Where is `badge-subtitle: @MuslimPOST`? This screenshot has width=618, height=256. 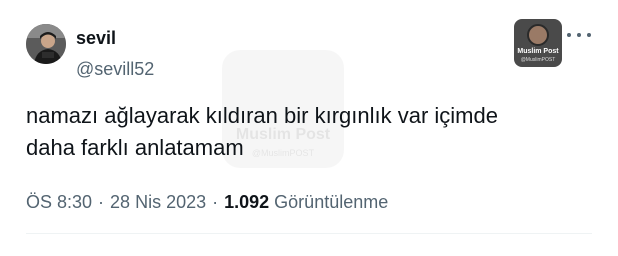 badge-subtitle: @MuslimPOST is located at coordinates (538, 60).